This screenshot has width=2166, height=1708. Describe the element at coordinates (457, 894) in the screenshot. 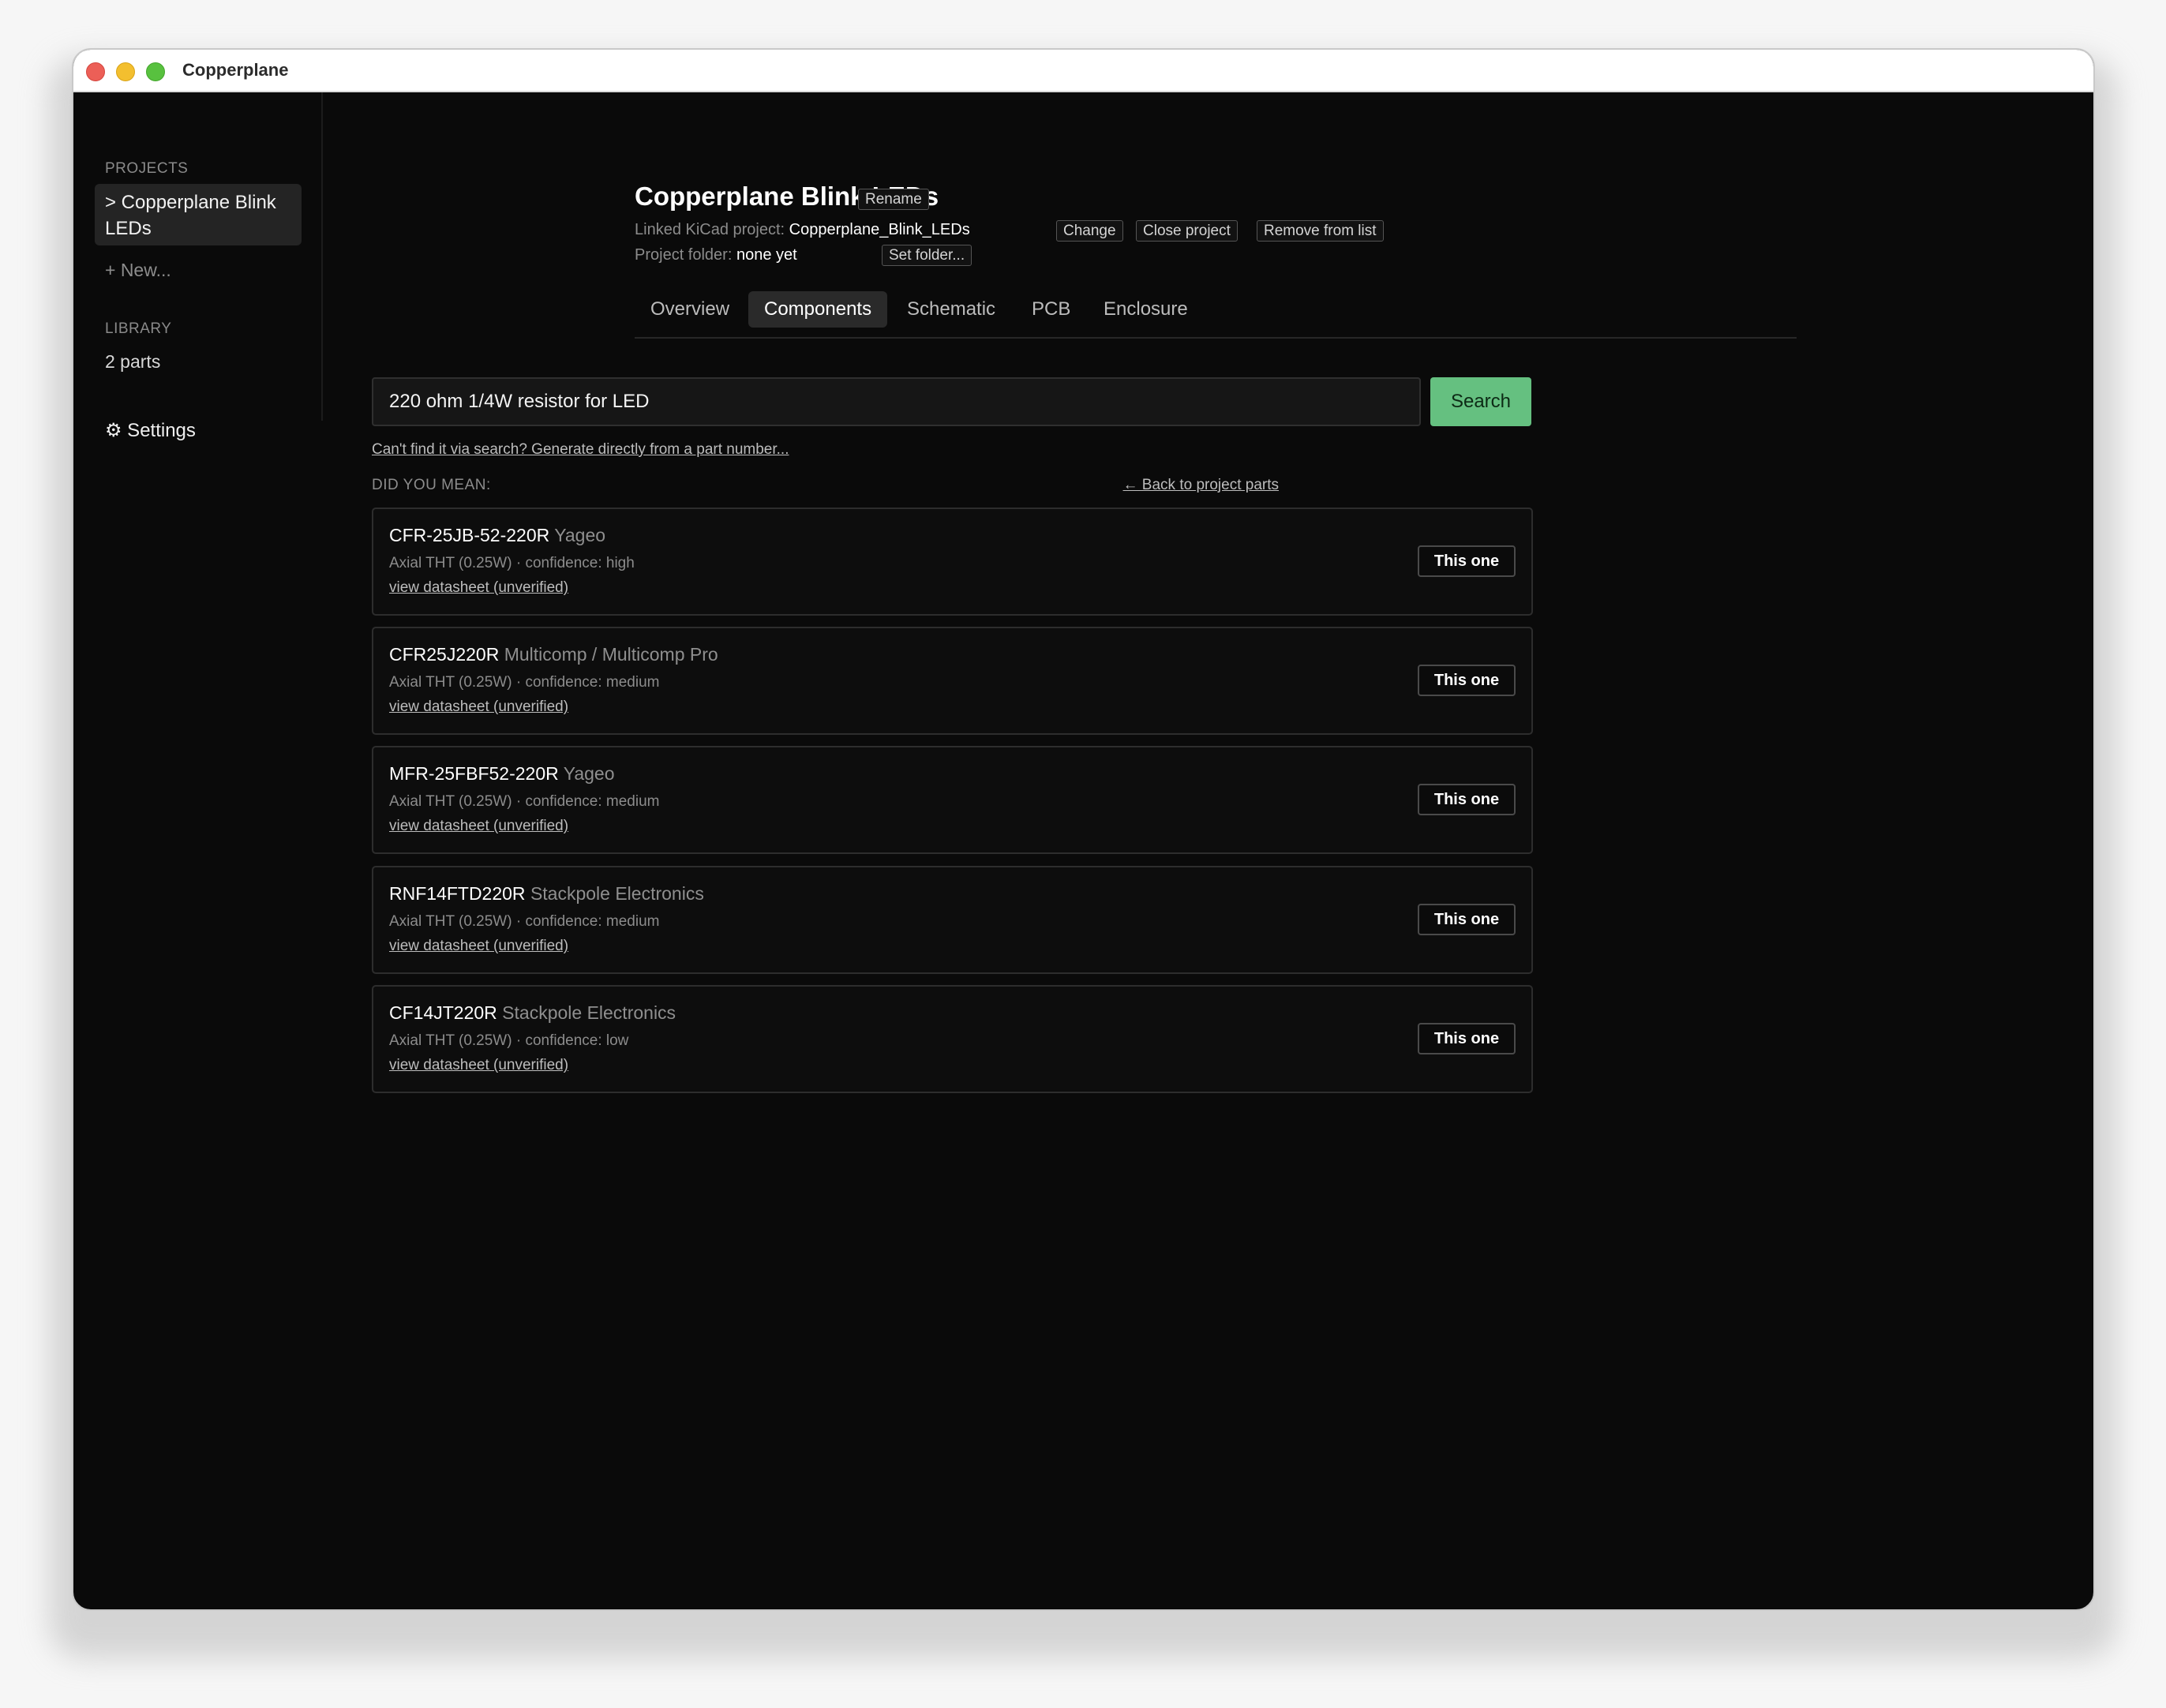

I see `result-part-number: RNF14FTD220R` at that location.